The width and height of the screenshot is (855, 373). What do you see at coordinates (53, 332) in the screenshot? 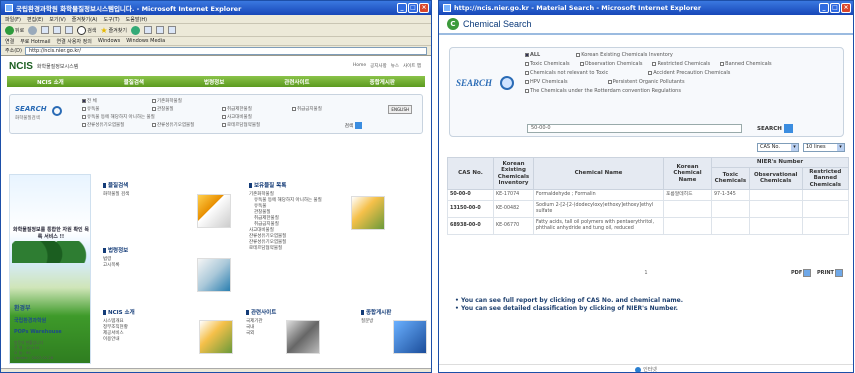
I see `pops-logo: POPs Warehouse` at bounding box center [53, 332].